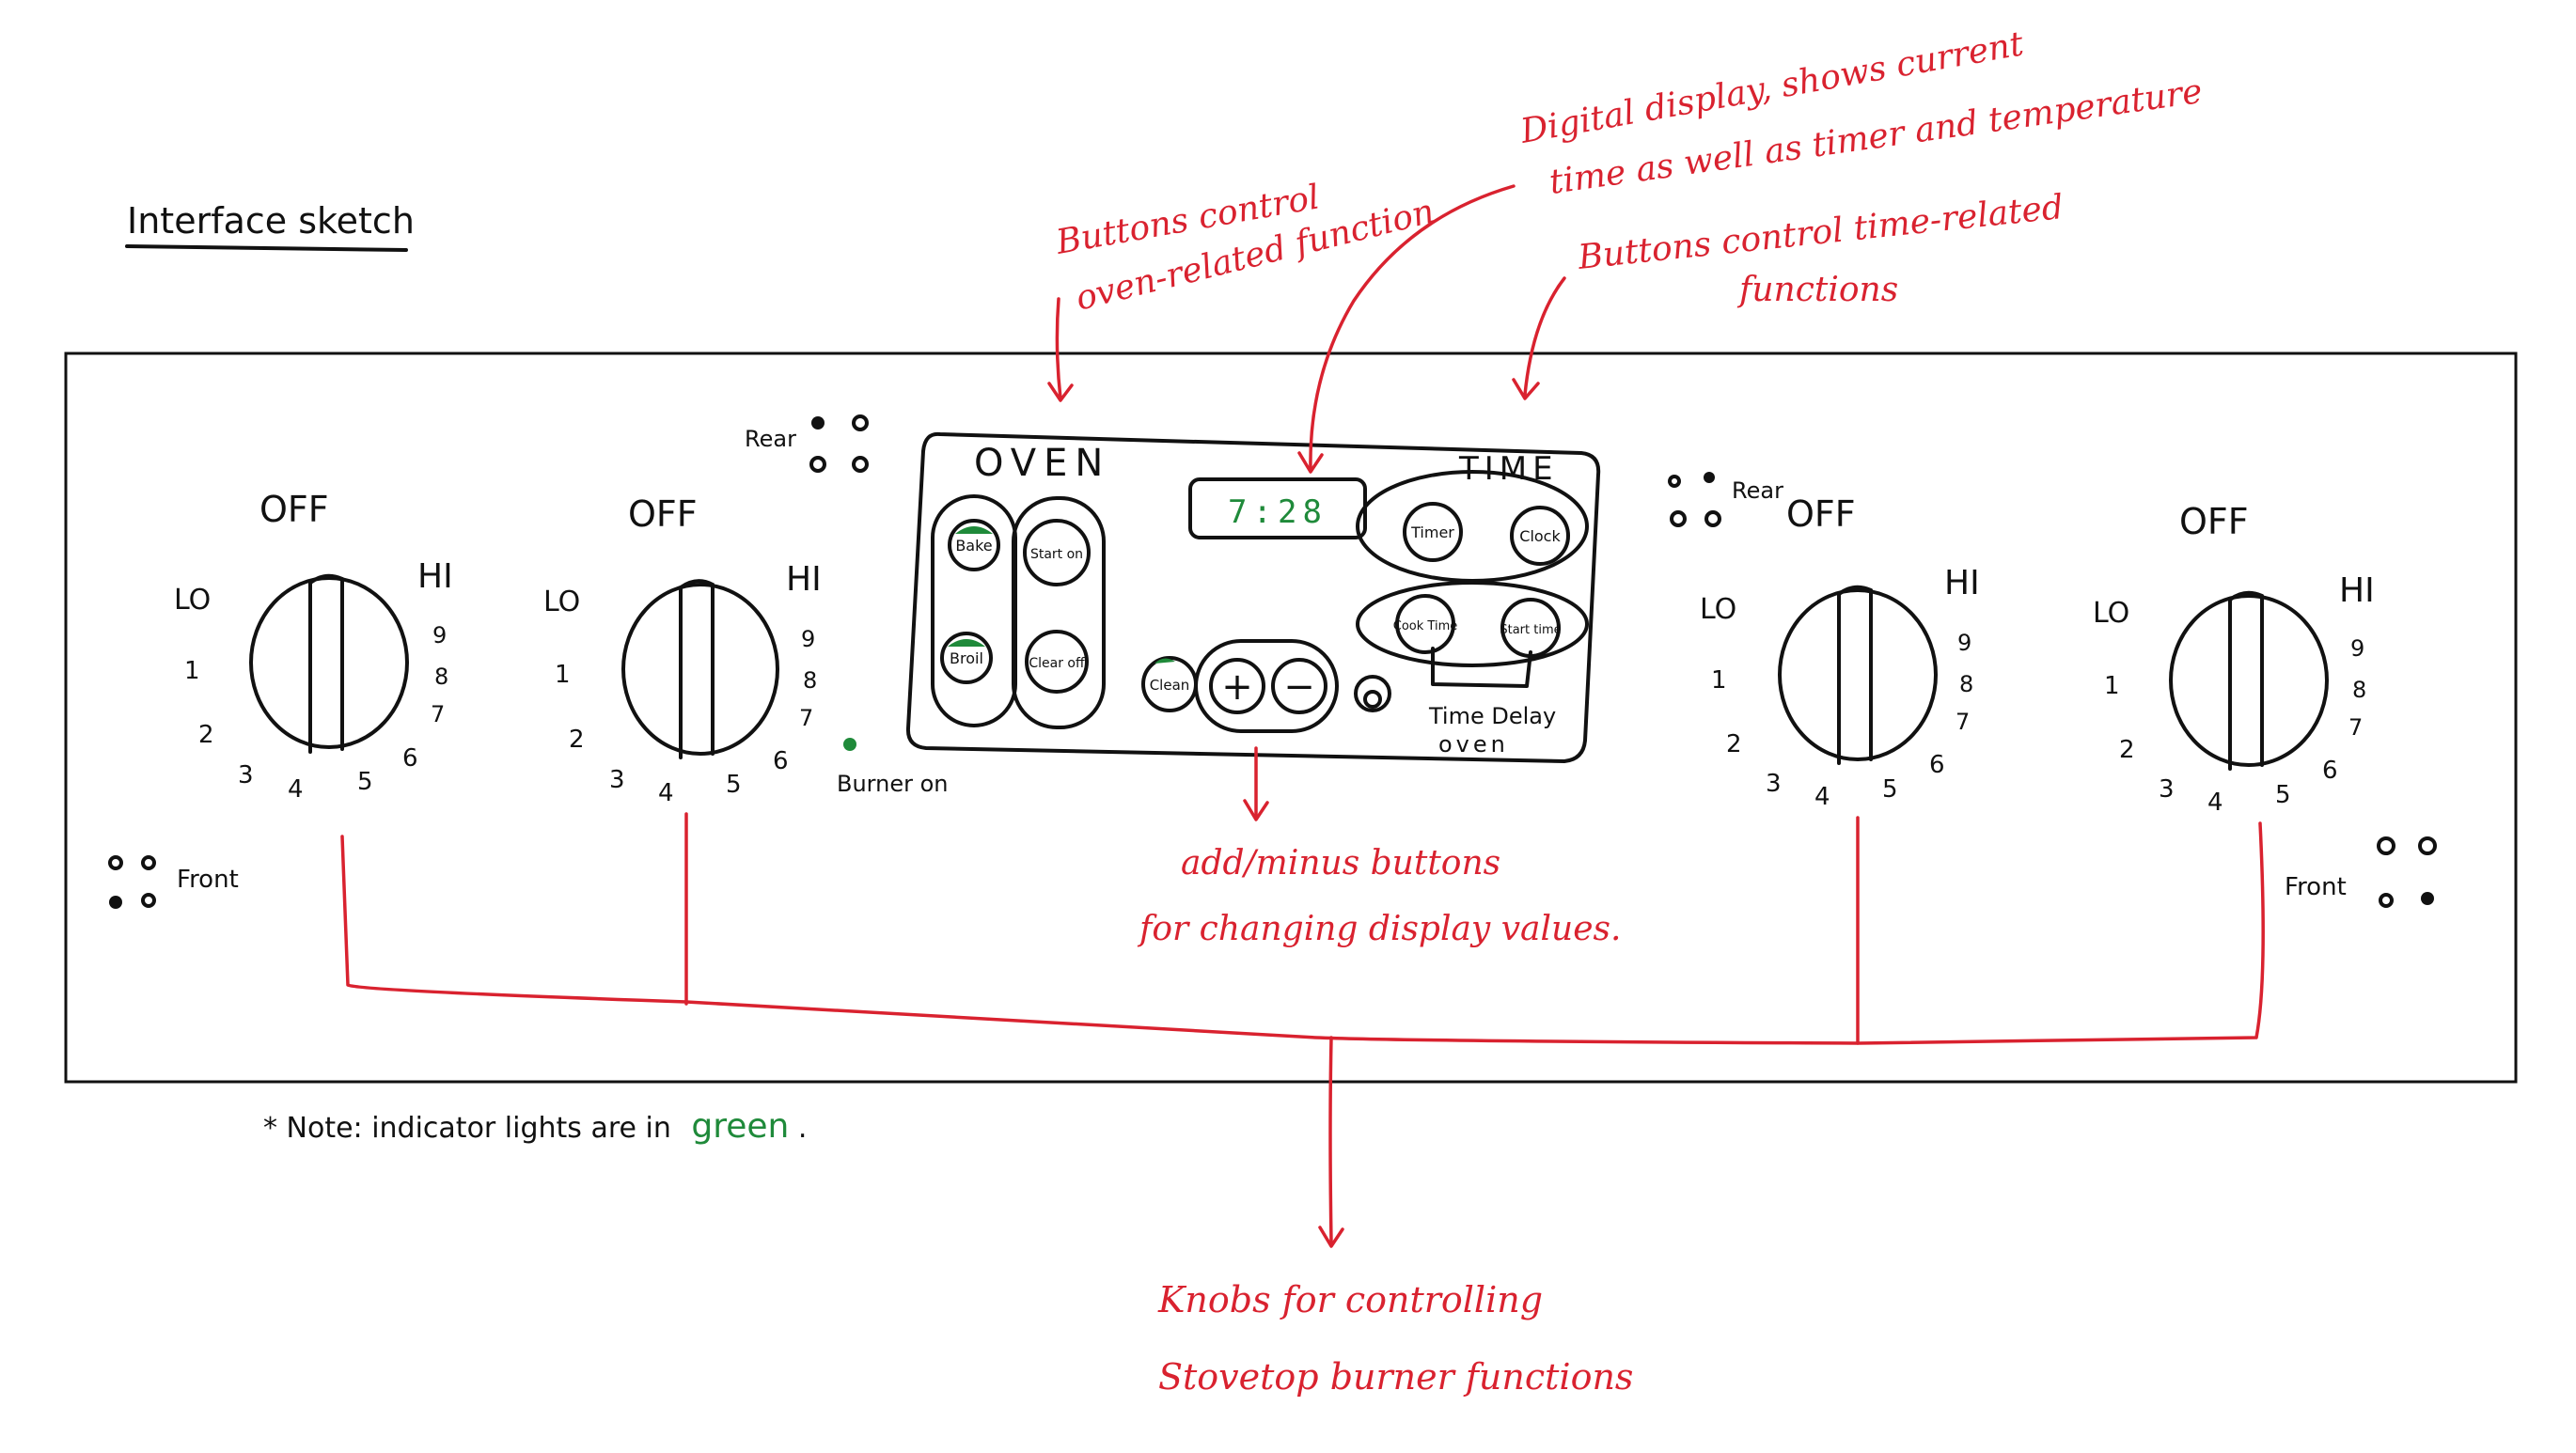 The height and width of the screenshot is (1453, 2576). Describe the element at coordinates (807, 443) in the screenshot. I see `burner-indicator-rear-left: Rear` at that location.